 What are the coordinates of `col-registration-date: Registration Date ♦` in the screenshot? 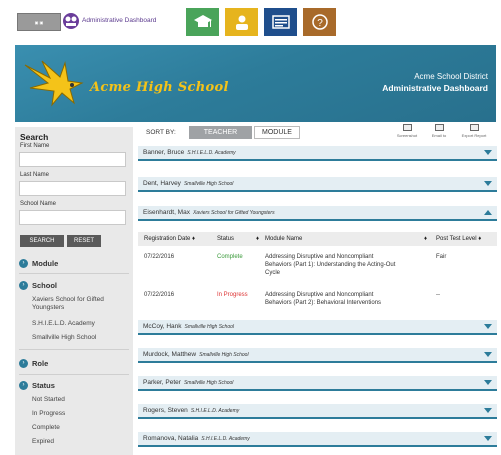 It's located at (169, 239).